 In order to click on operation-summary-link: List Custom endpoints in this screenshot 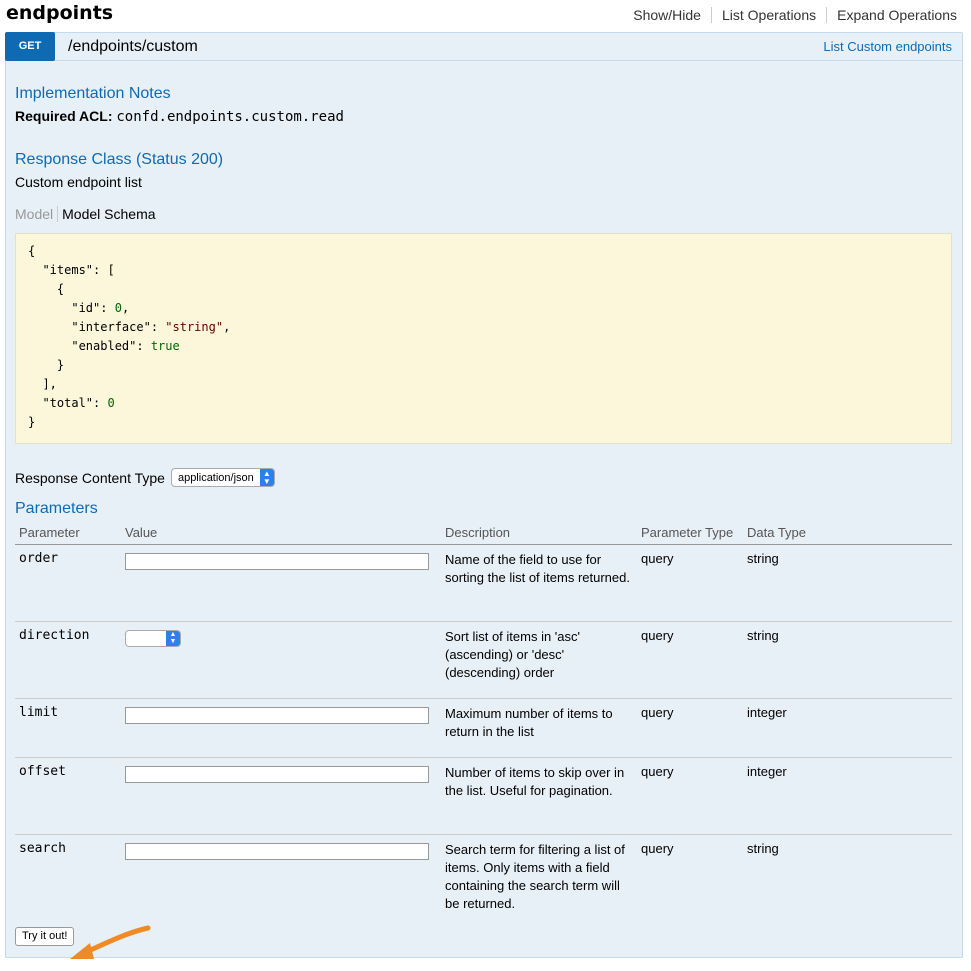, I will do `click(887, 46)`.